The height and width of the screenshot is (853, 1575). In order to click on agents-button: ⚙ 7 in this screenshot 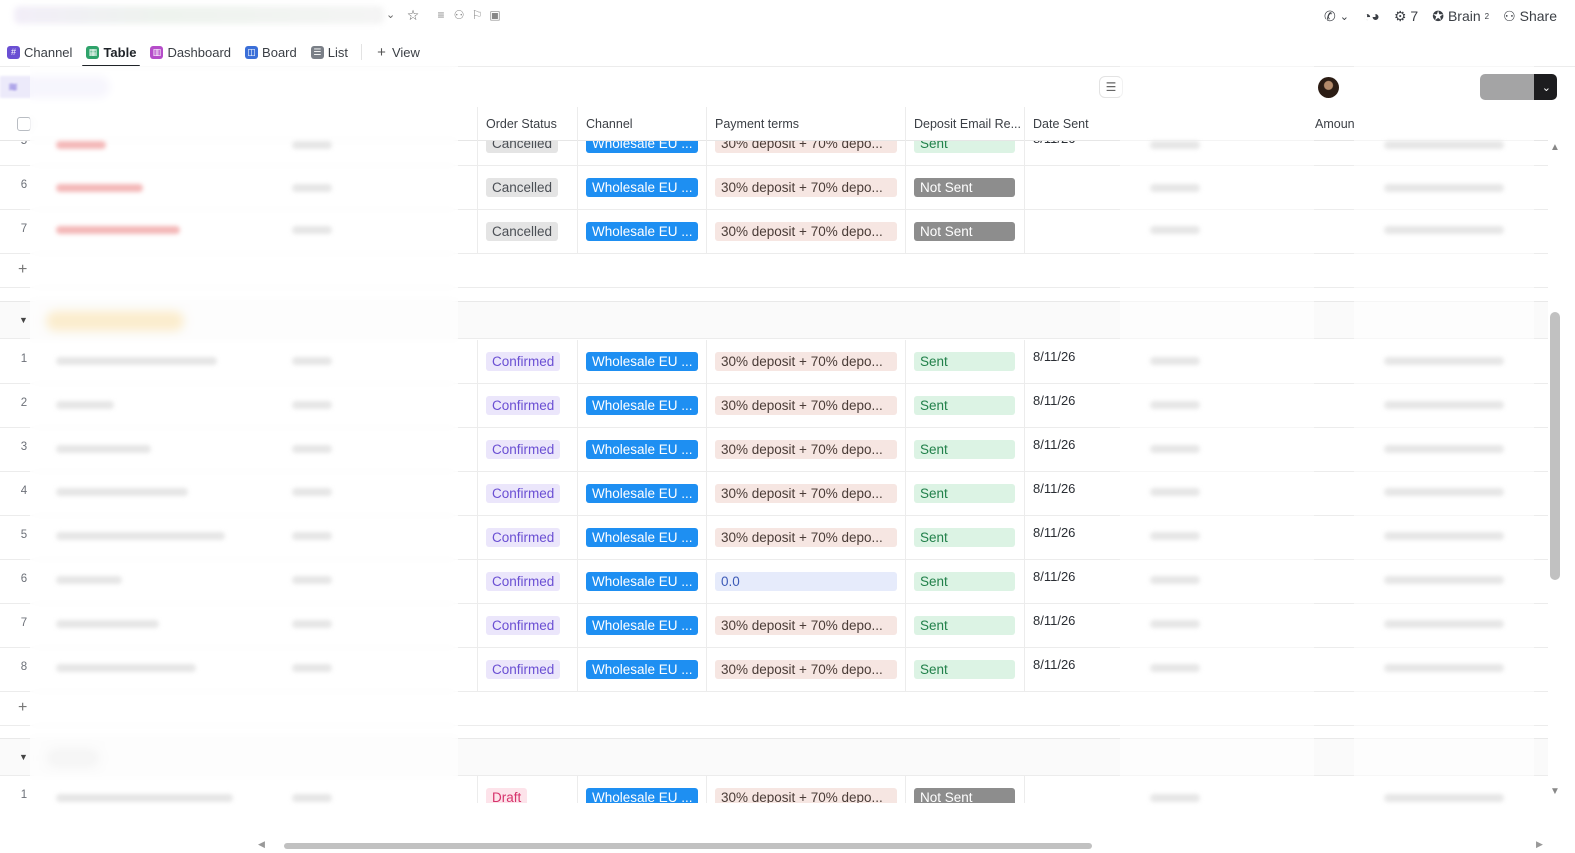, I will do `click(1406, 16)`.